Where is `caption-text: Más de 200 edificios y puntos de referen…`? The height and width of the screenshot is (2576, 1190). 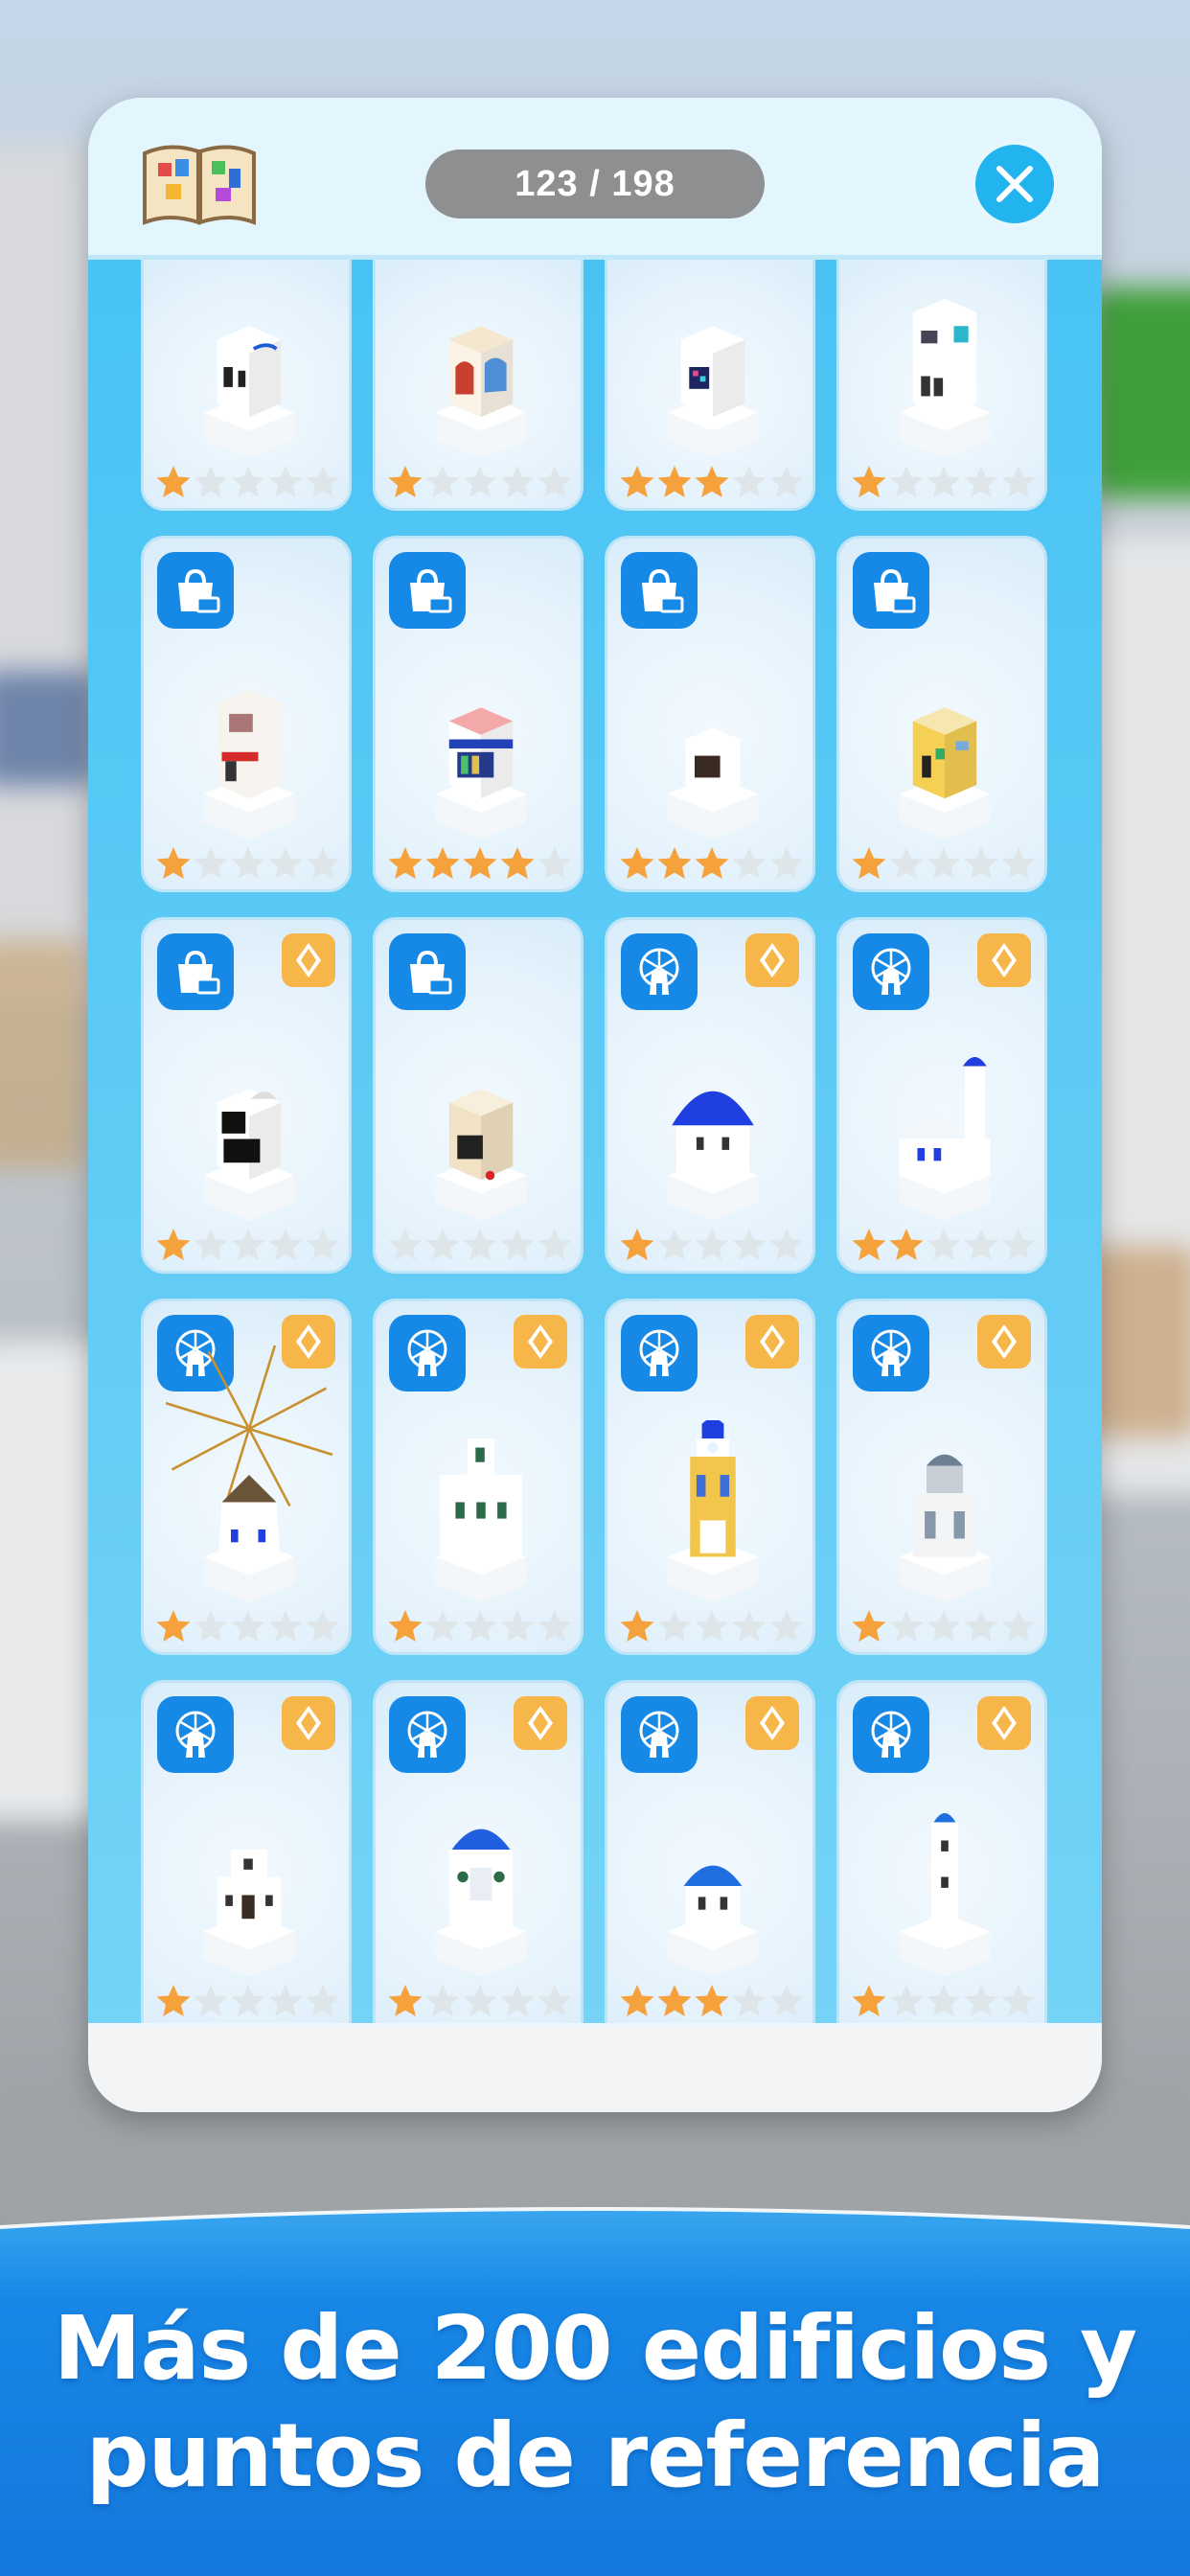
caption-text: Más de 200 edificios y puntos de referen… is located at coordinates (595, 2402).